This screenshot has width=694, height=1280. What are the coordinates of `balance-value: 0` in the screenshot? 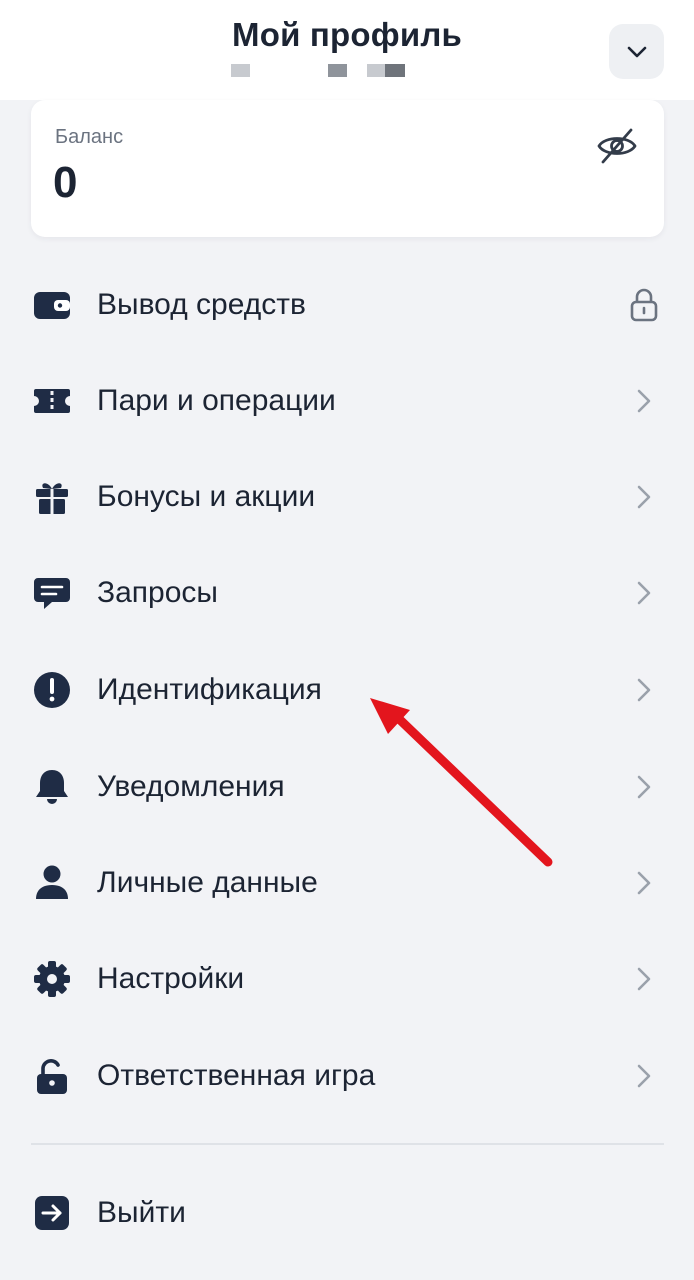 It's located at (65, 182).